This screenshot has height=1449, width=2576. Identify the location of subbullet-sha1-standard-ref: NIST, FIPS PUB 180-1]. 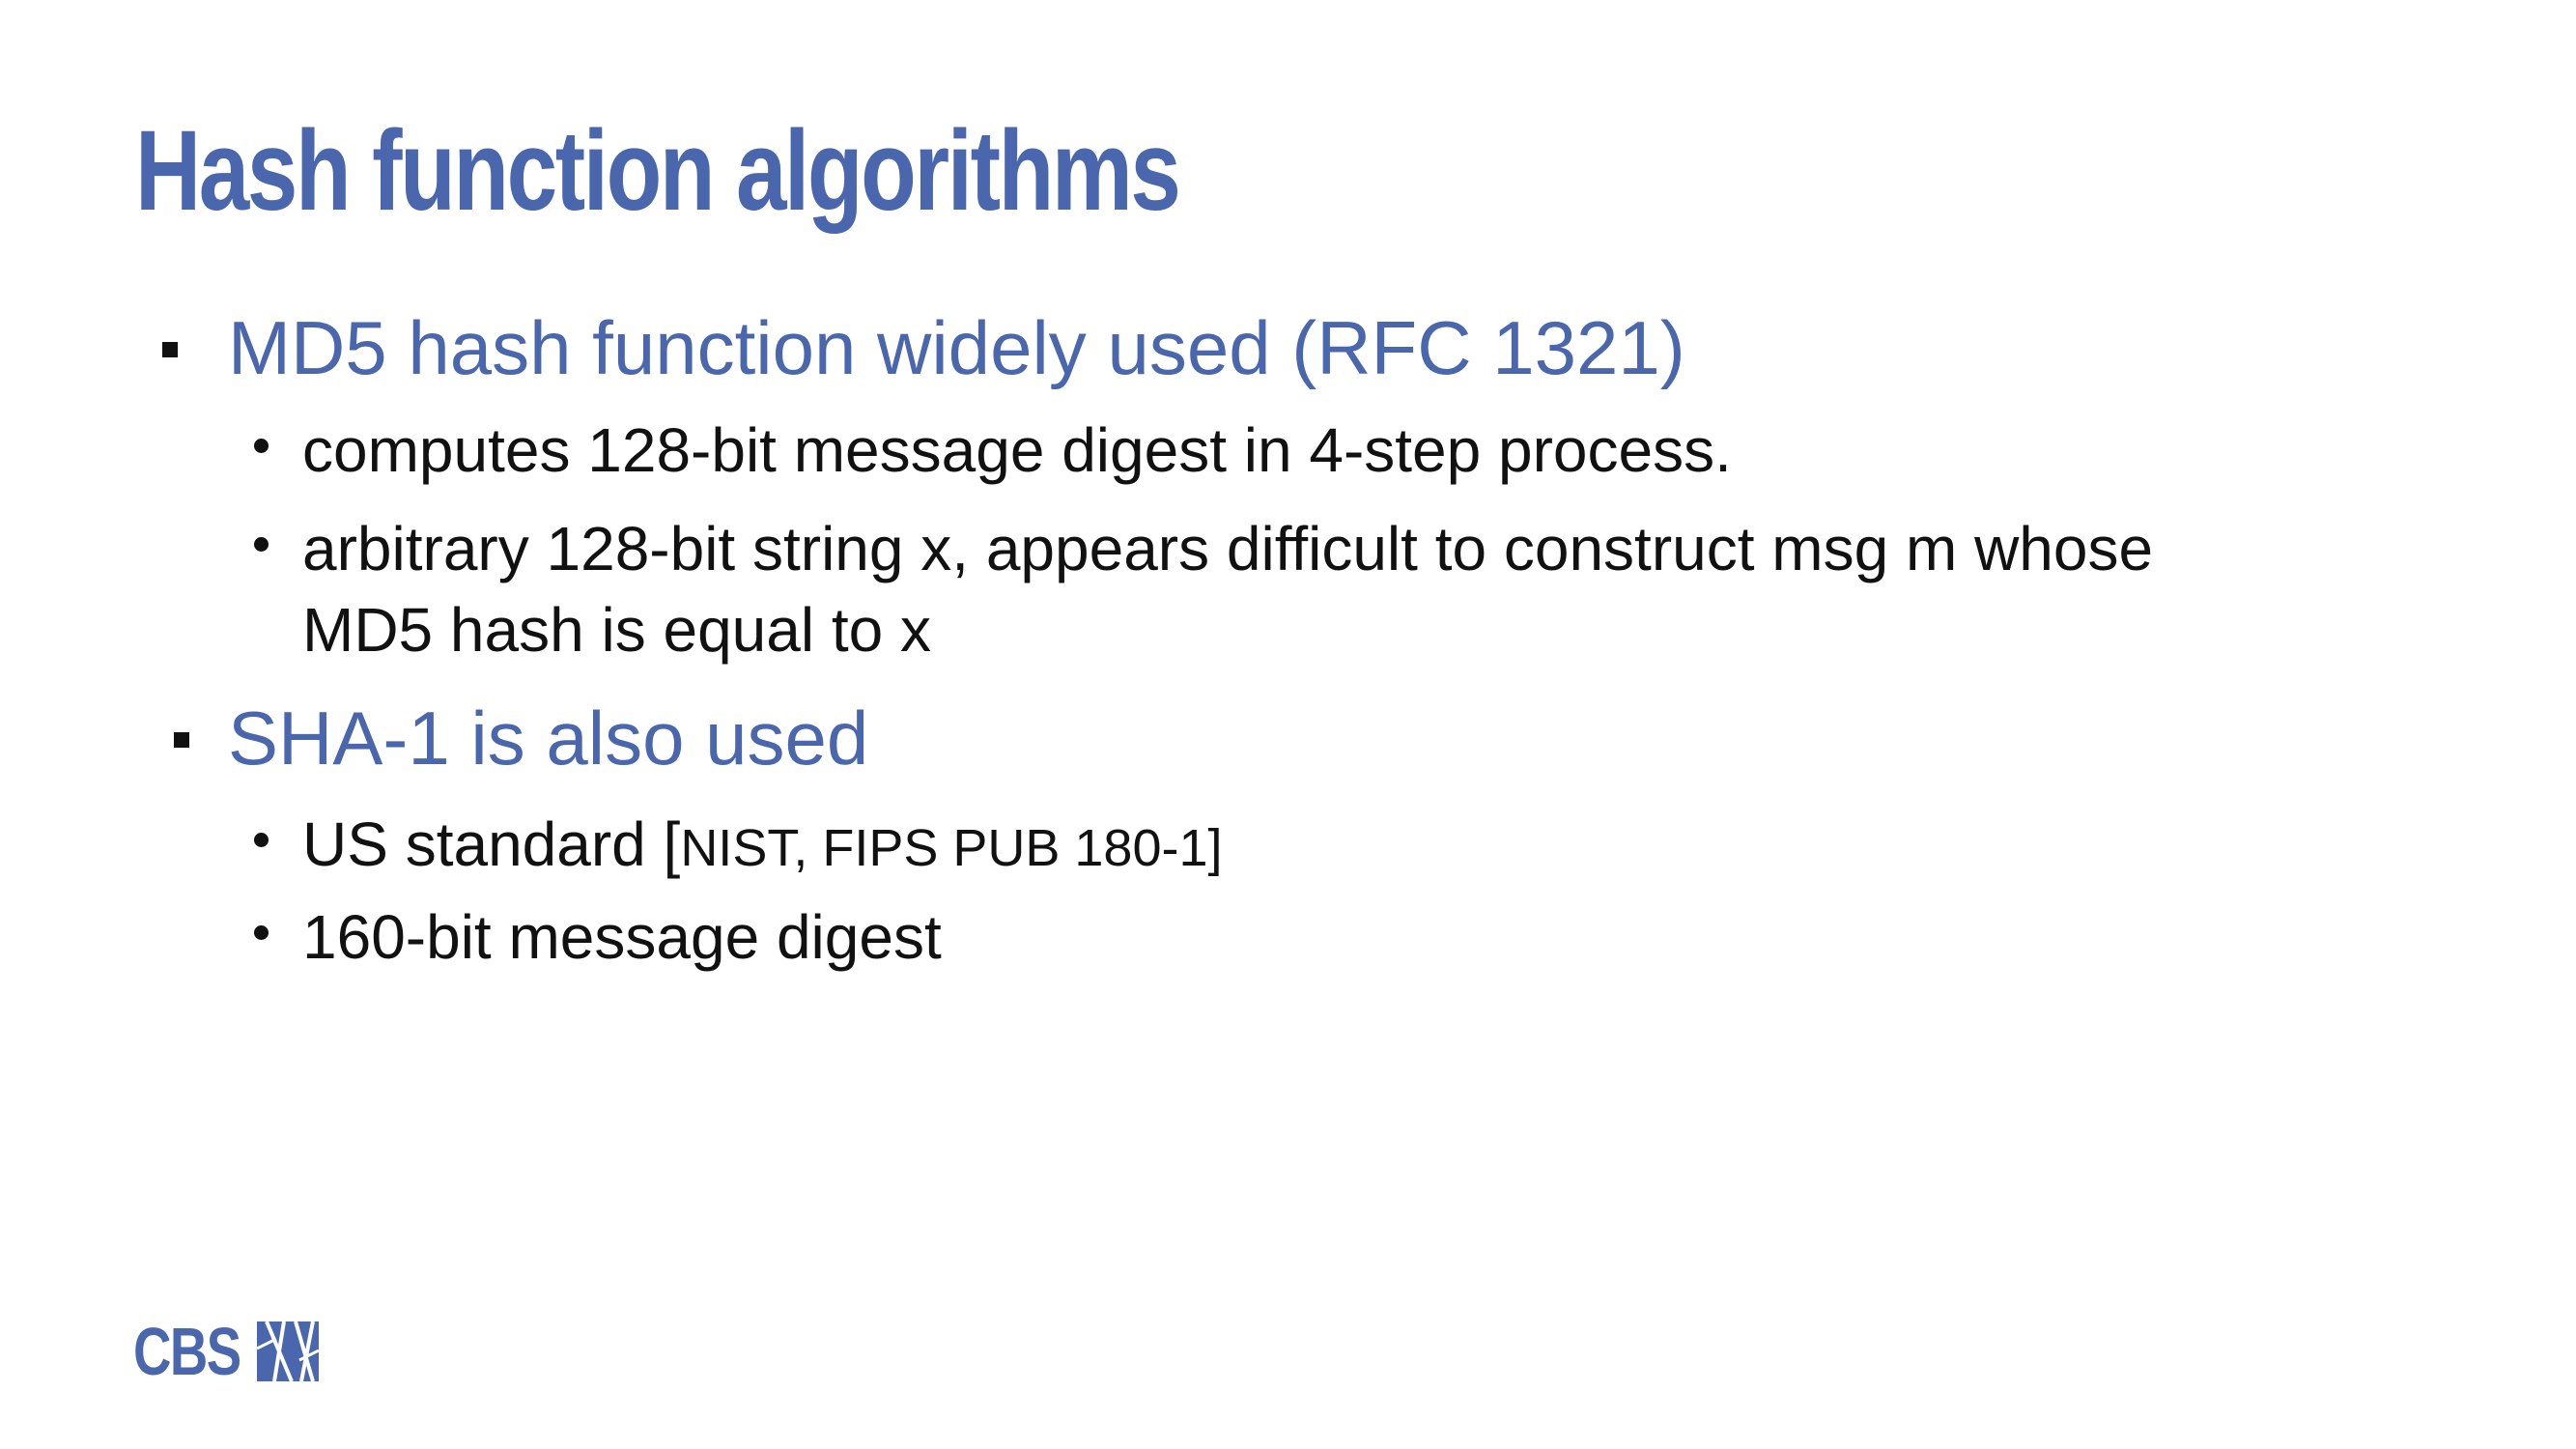
(951, 848).